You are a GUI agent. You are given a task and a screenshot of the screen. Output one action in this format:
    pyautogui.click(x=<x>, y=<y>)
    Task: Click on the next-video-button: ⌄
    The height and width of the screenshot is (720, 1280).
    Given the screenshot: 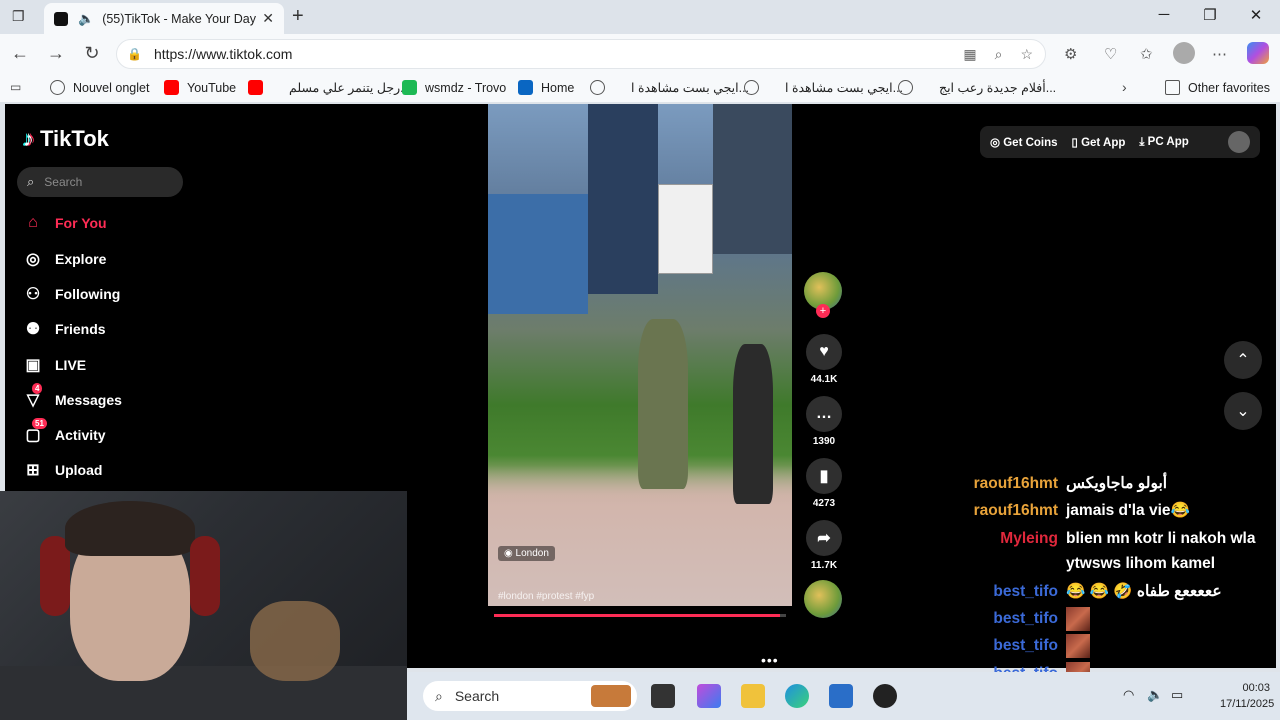 What is the action you would take?
    pyautogui.click(x=1243, y=411)
    